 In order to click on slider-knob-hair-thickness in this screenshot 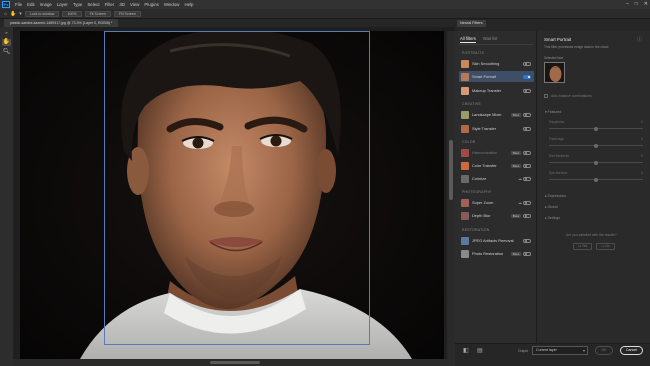, I will do `click(596, 162)`.